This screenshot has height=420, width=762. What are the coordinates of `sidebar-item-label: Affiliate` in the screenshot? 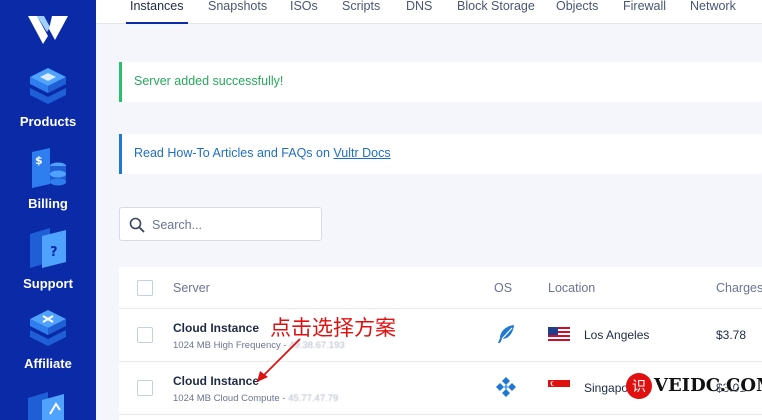 It's located at (48, 363).